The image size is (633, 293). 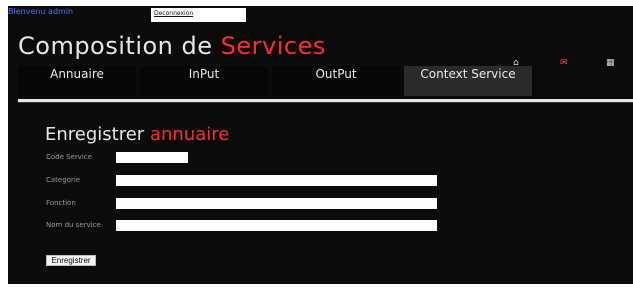 What do you see at coordinates (60, 11) in the screenshot?
I see `username-link: admin` at bounding box center [60, 11].